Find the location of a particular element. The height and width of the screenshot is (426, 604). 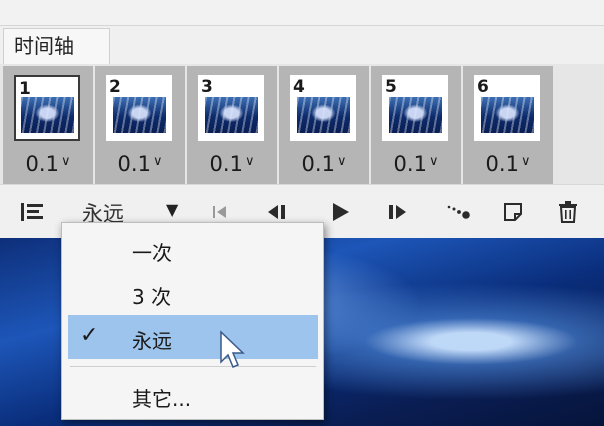

frame-number: 5 is located at coordinates (391, 87).